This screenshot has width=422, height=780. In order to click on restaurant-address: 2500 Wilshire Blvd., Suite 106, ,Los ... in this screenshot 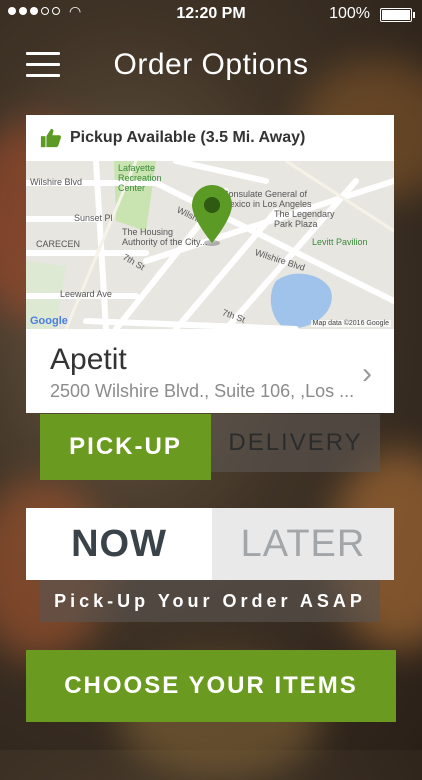, I will do `click(202, 391)`.